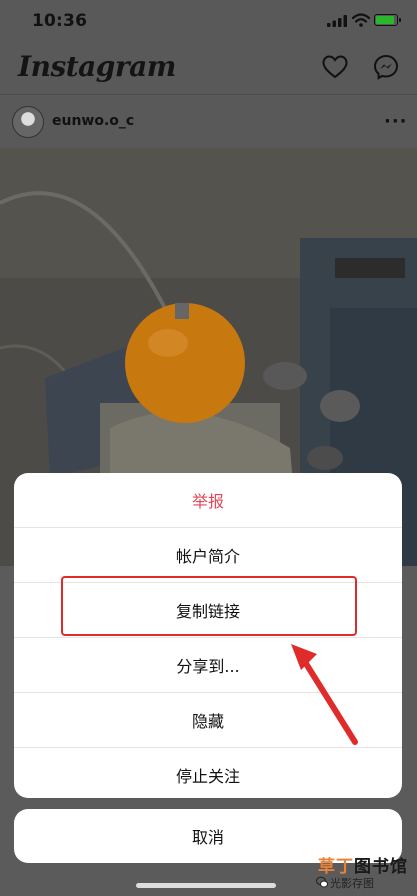  Describe the element at coordinates (206, 885) in the screenshot. I see `home-indicator` at that location.